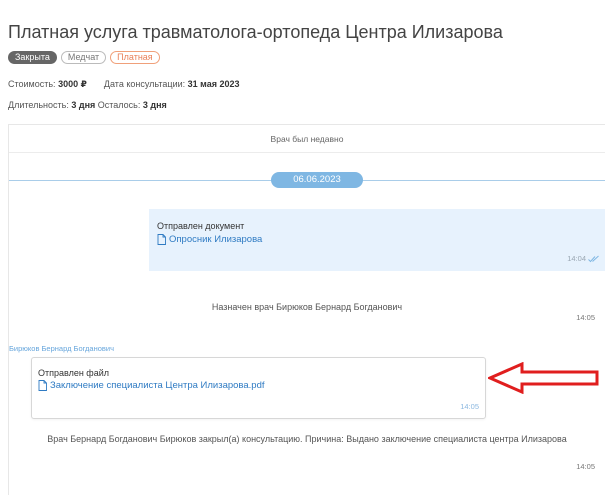 The image size is (605, 495). I want to click on cost-label: Стоимость:, so click(32, 84).